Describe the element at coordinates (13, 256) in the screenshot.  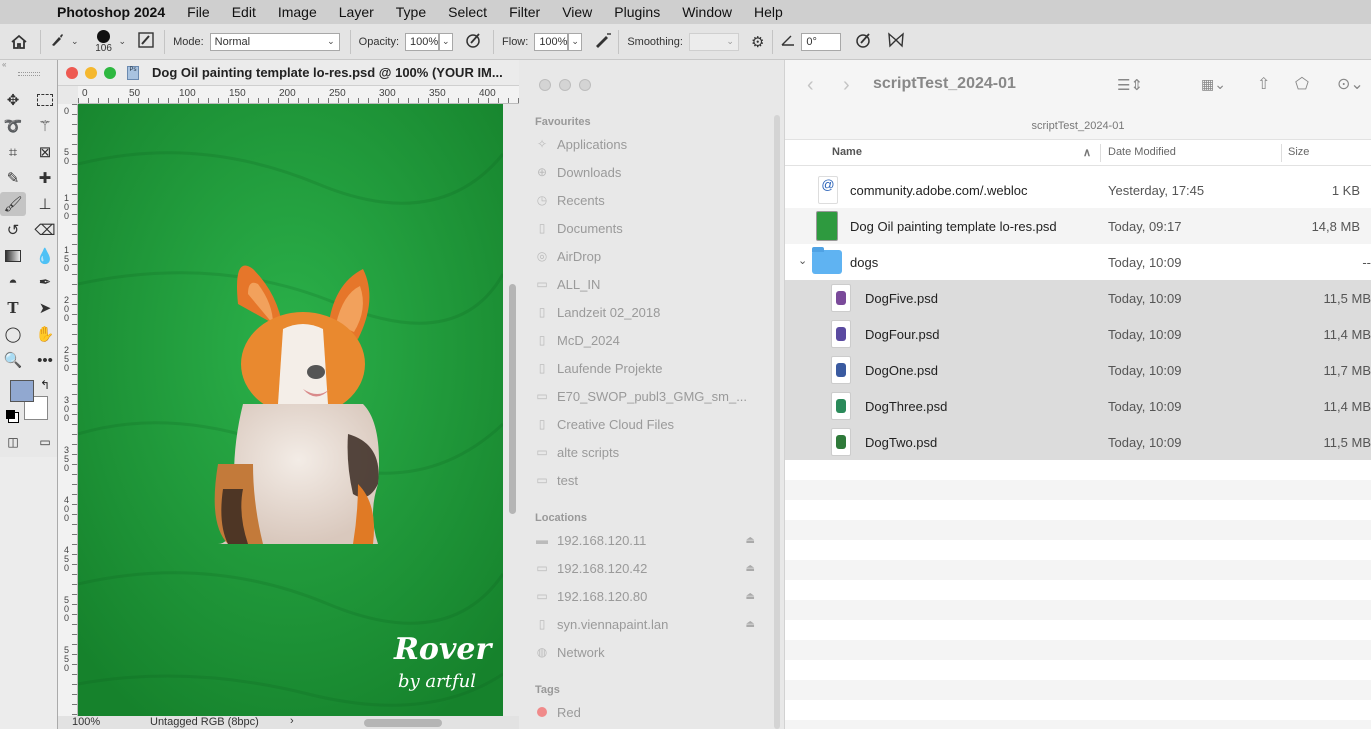
I see `gradient-tool-icon` at that location.